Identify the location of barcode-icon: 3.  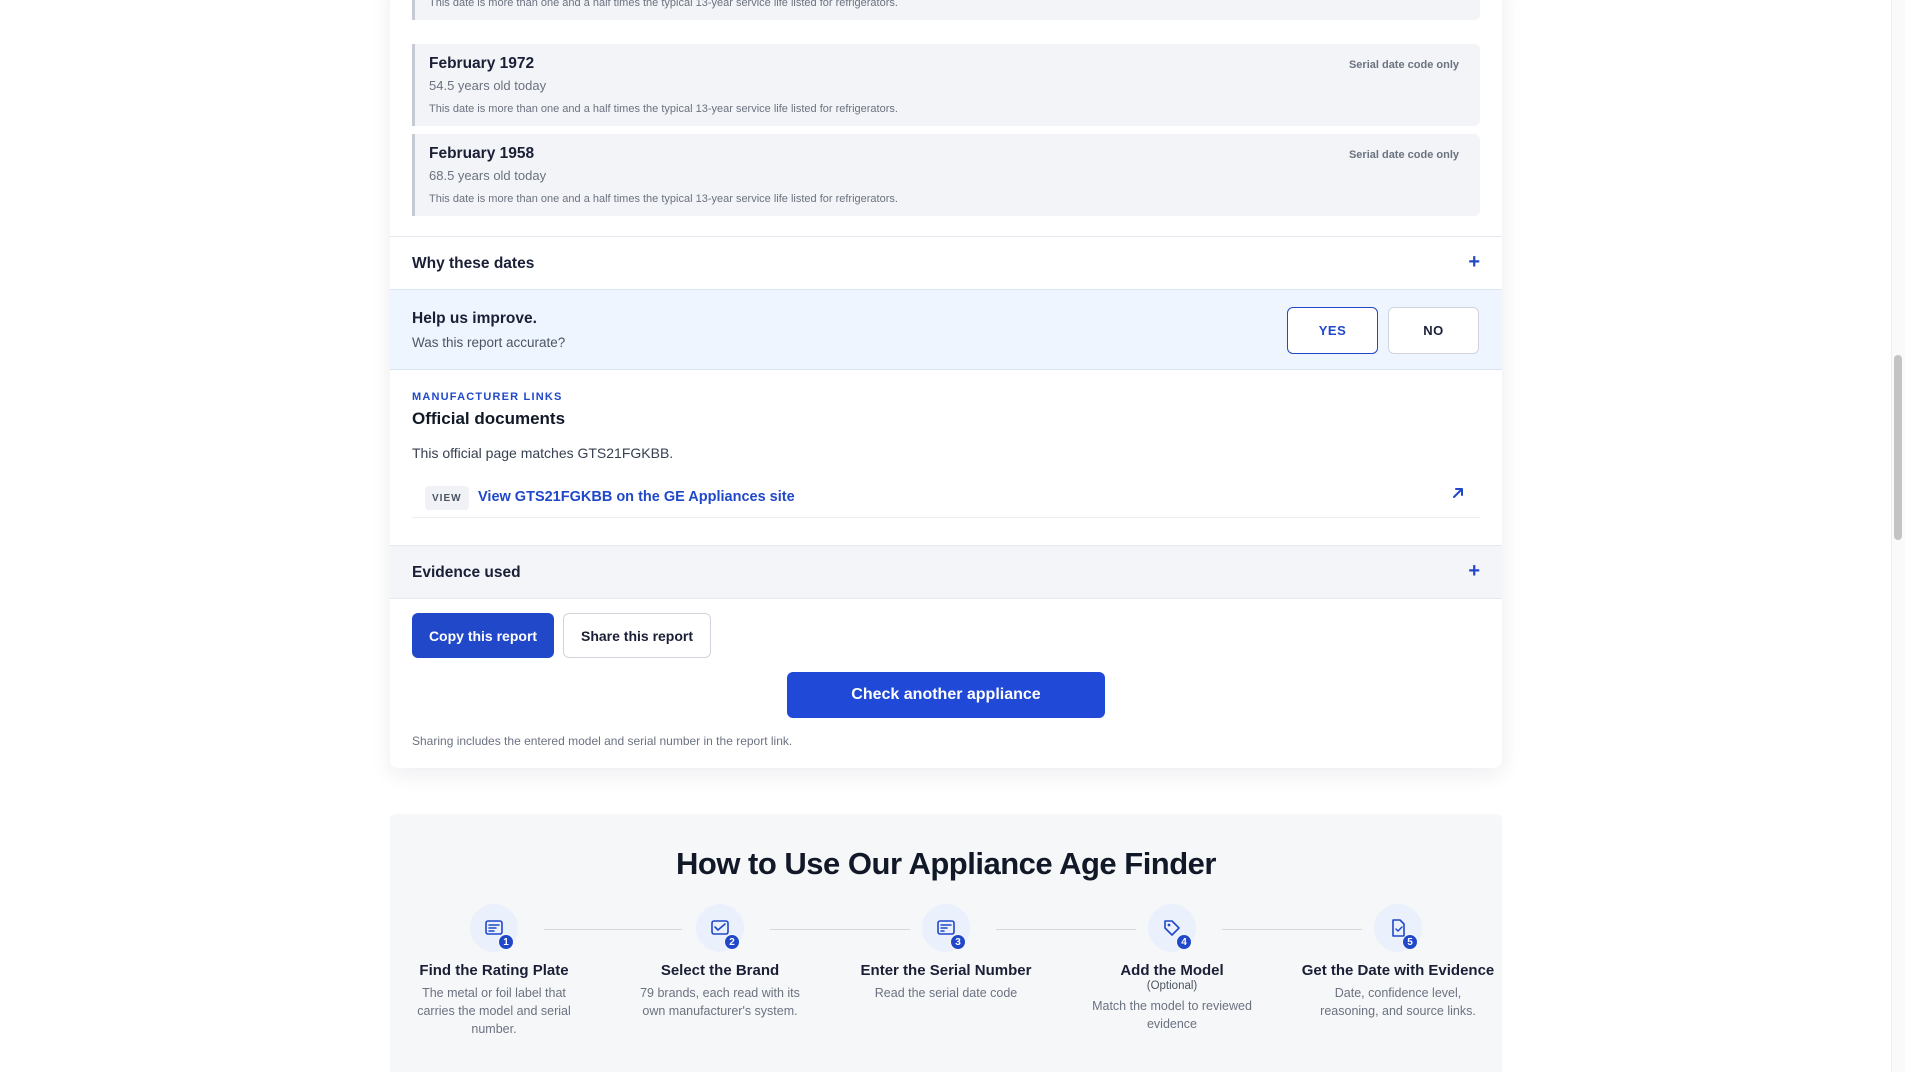
(946, 928).